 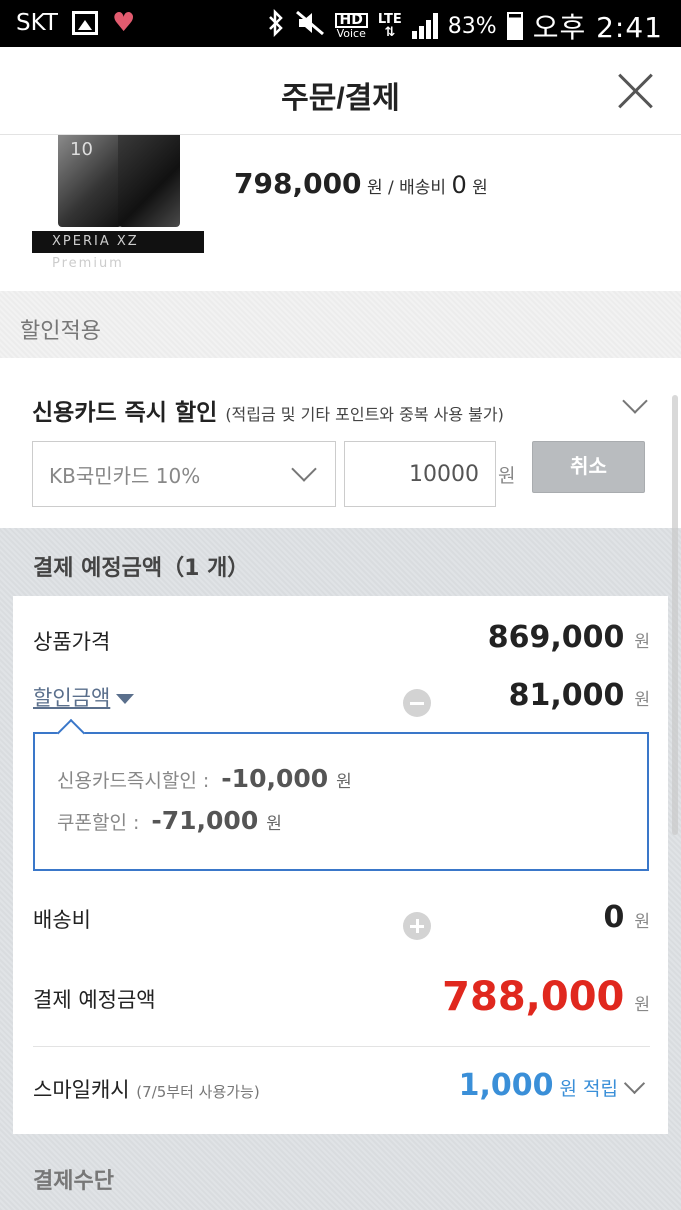 I want to click on app-header: 주문/결제, so click(x=340, y=91).